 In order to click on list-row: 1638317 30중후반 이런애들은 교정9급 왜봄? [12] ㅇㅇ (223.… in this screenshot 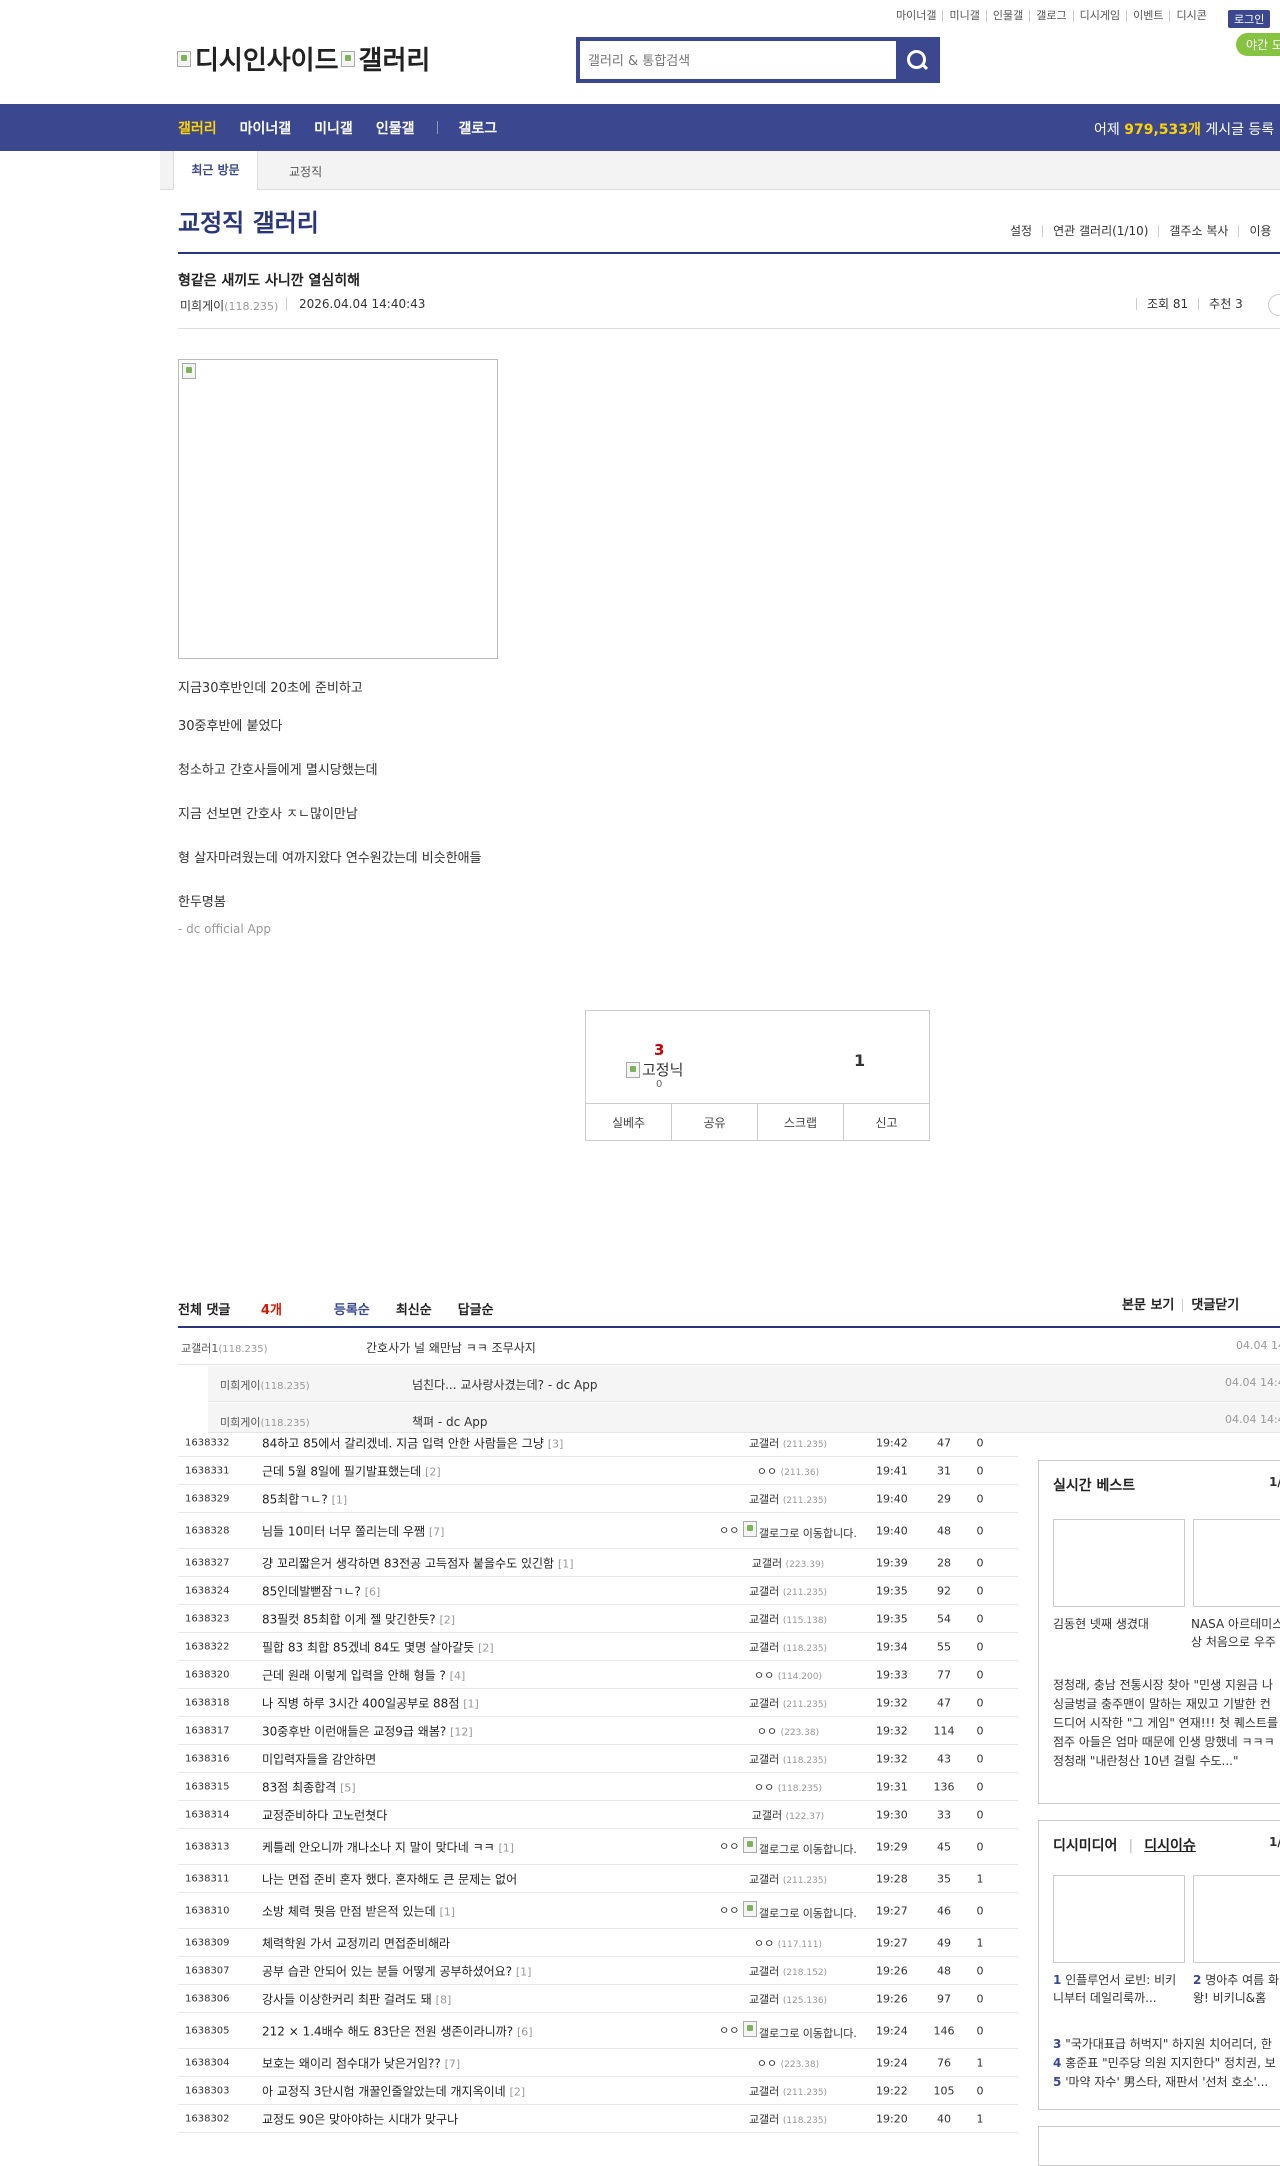, I will do `click(598, 1731)`.